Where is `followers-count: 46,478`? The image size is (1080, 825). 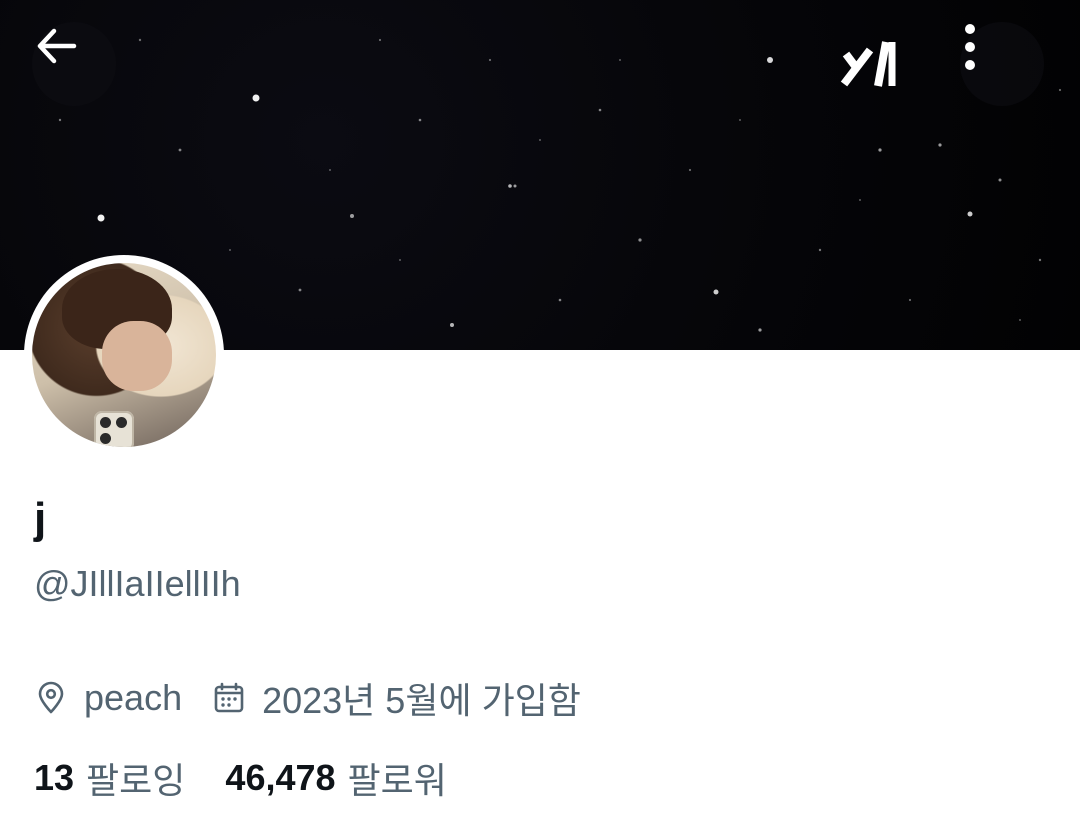
followers-count: 46,478 is located at coordinates (280, 777).